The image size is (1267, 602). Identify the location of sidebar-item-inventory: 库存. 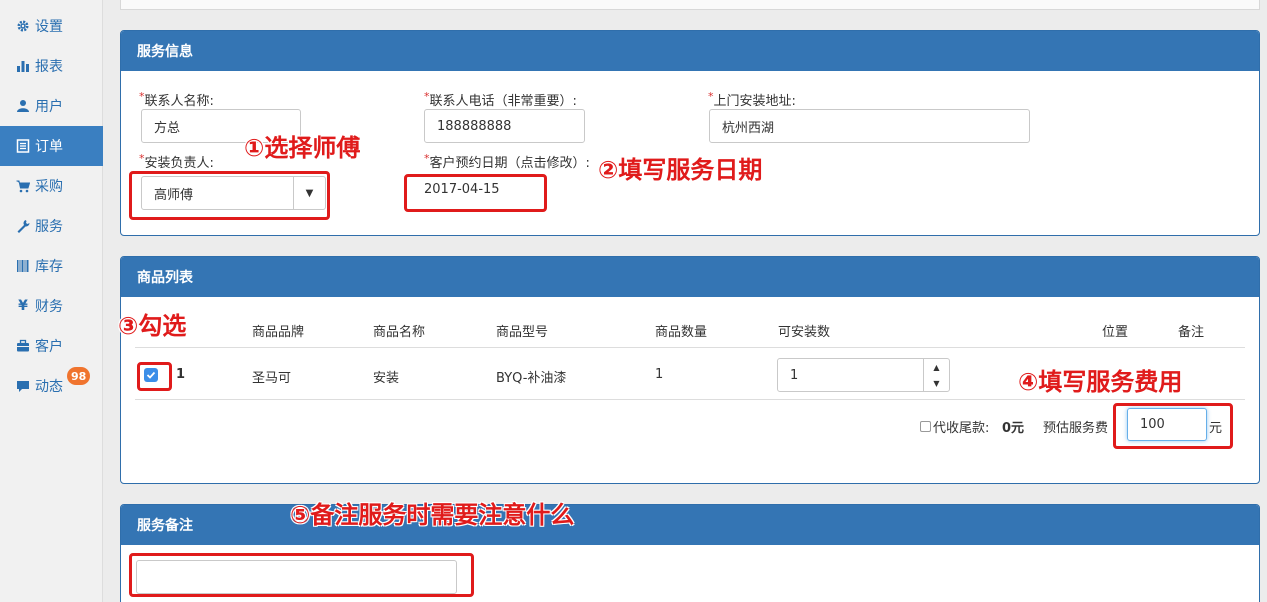
(51, 266).